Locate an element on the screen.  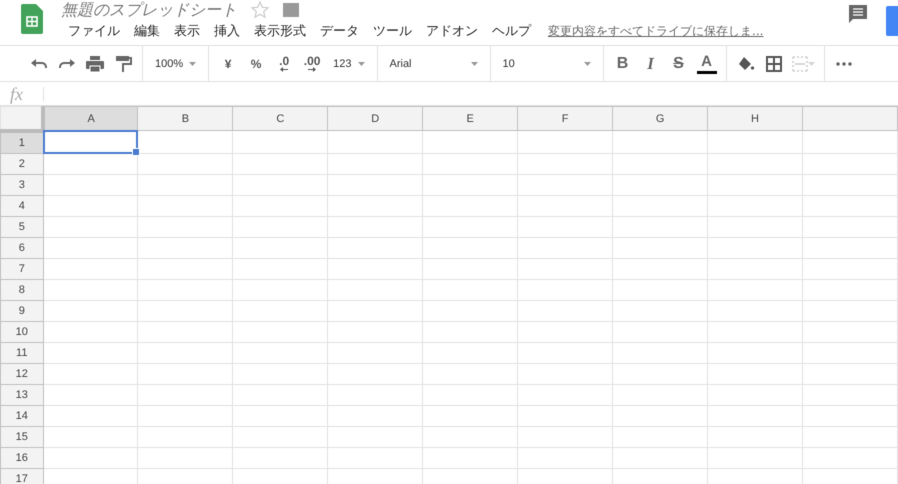
column-header: H is located at coordinates (755, 118).